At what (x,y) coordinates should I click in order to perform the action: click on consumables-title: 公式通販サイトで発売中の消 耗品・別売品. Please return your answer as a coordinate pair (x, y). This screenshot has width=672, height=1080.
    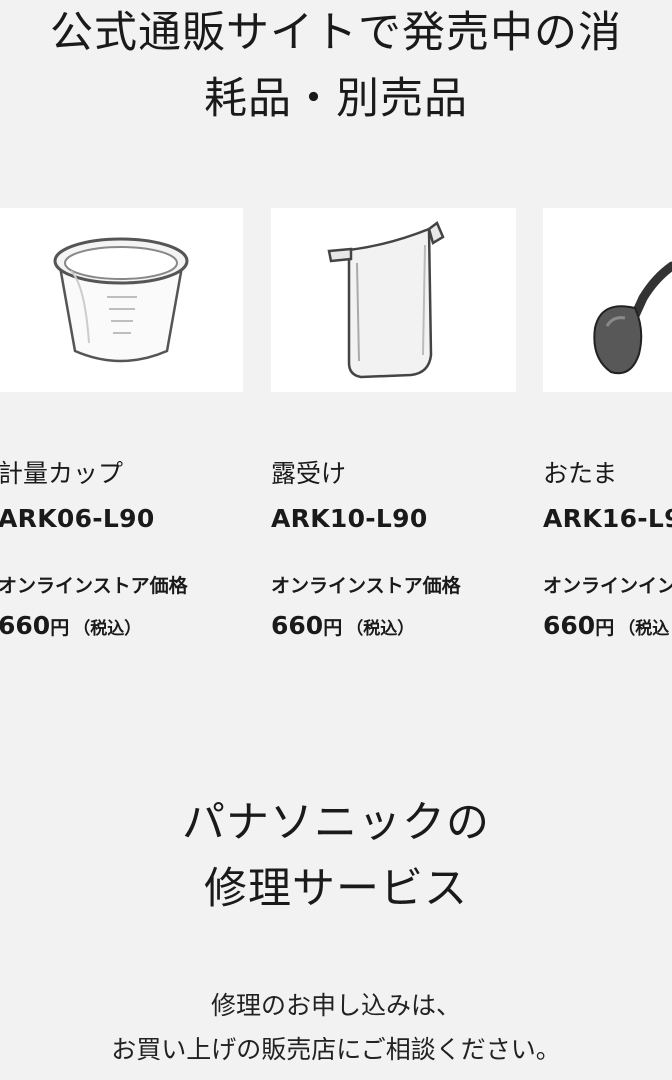
    Looking at the image, I should click on (336, 66).